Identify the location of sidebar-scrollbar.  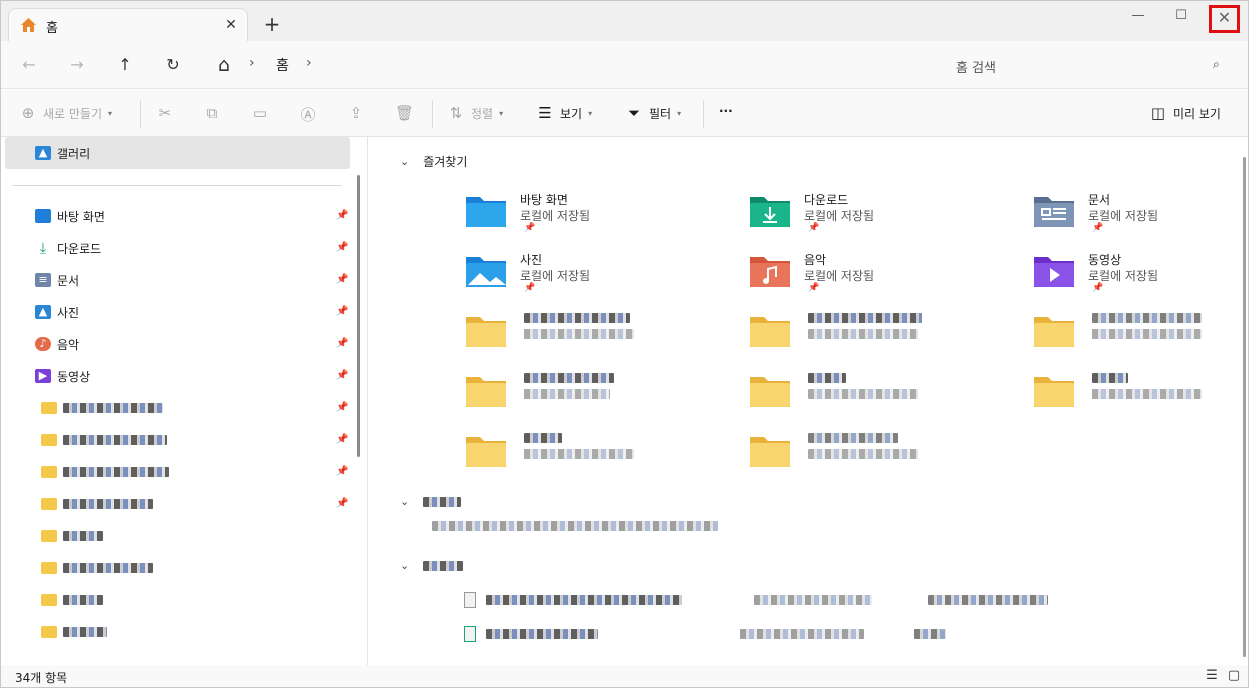
(358, 316).